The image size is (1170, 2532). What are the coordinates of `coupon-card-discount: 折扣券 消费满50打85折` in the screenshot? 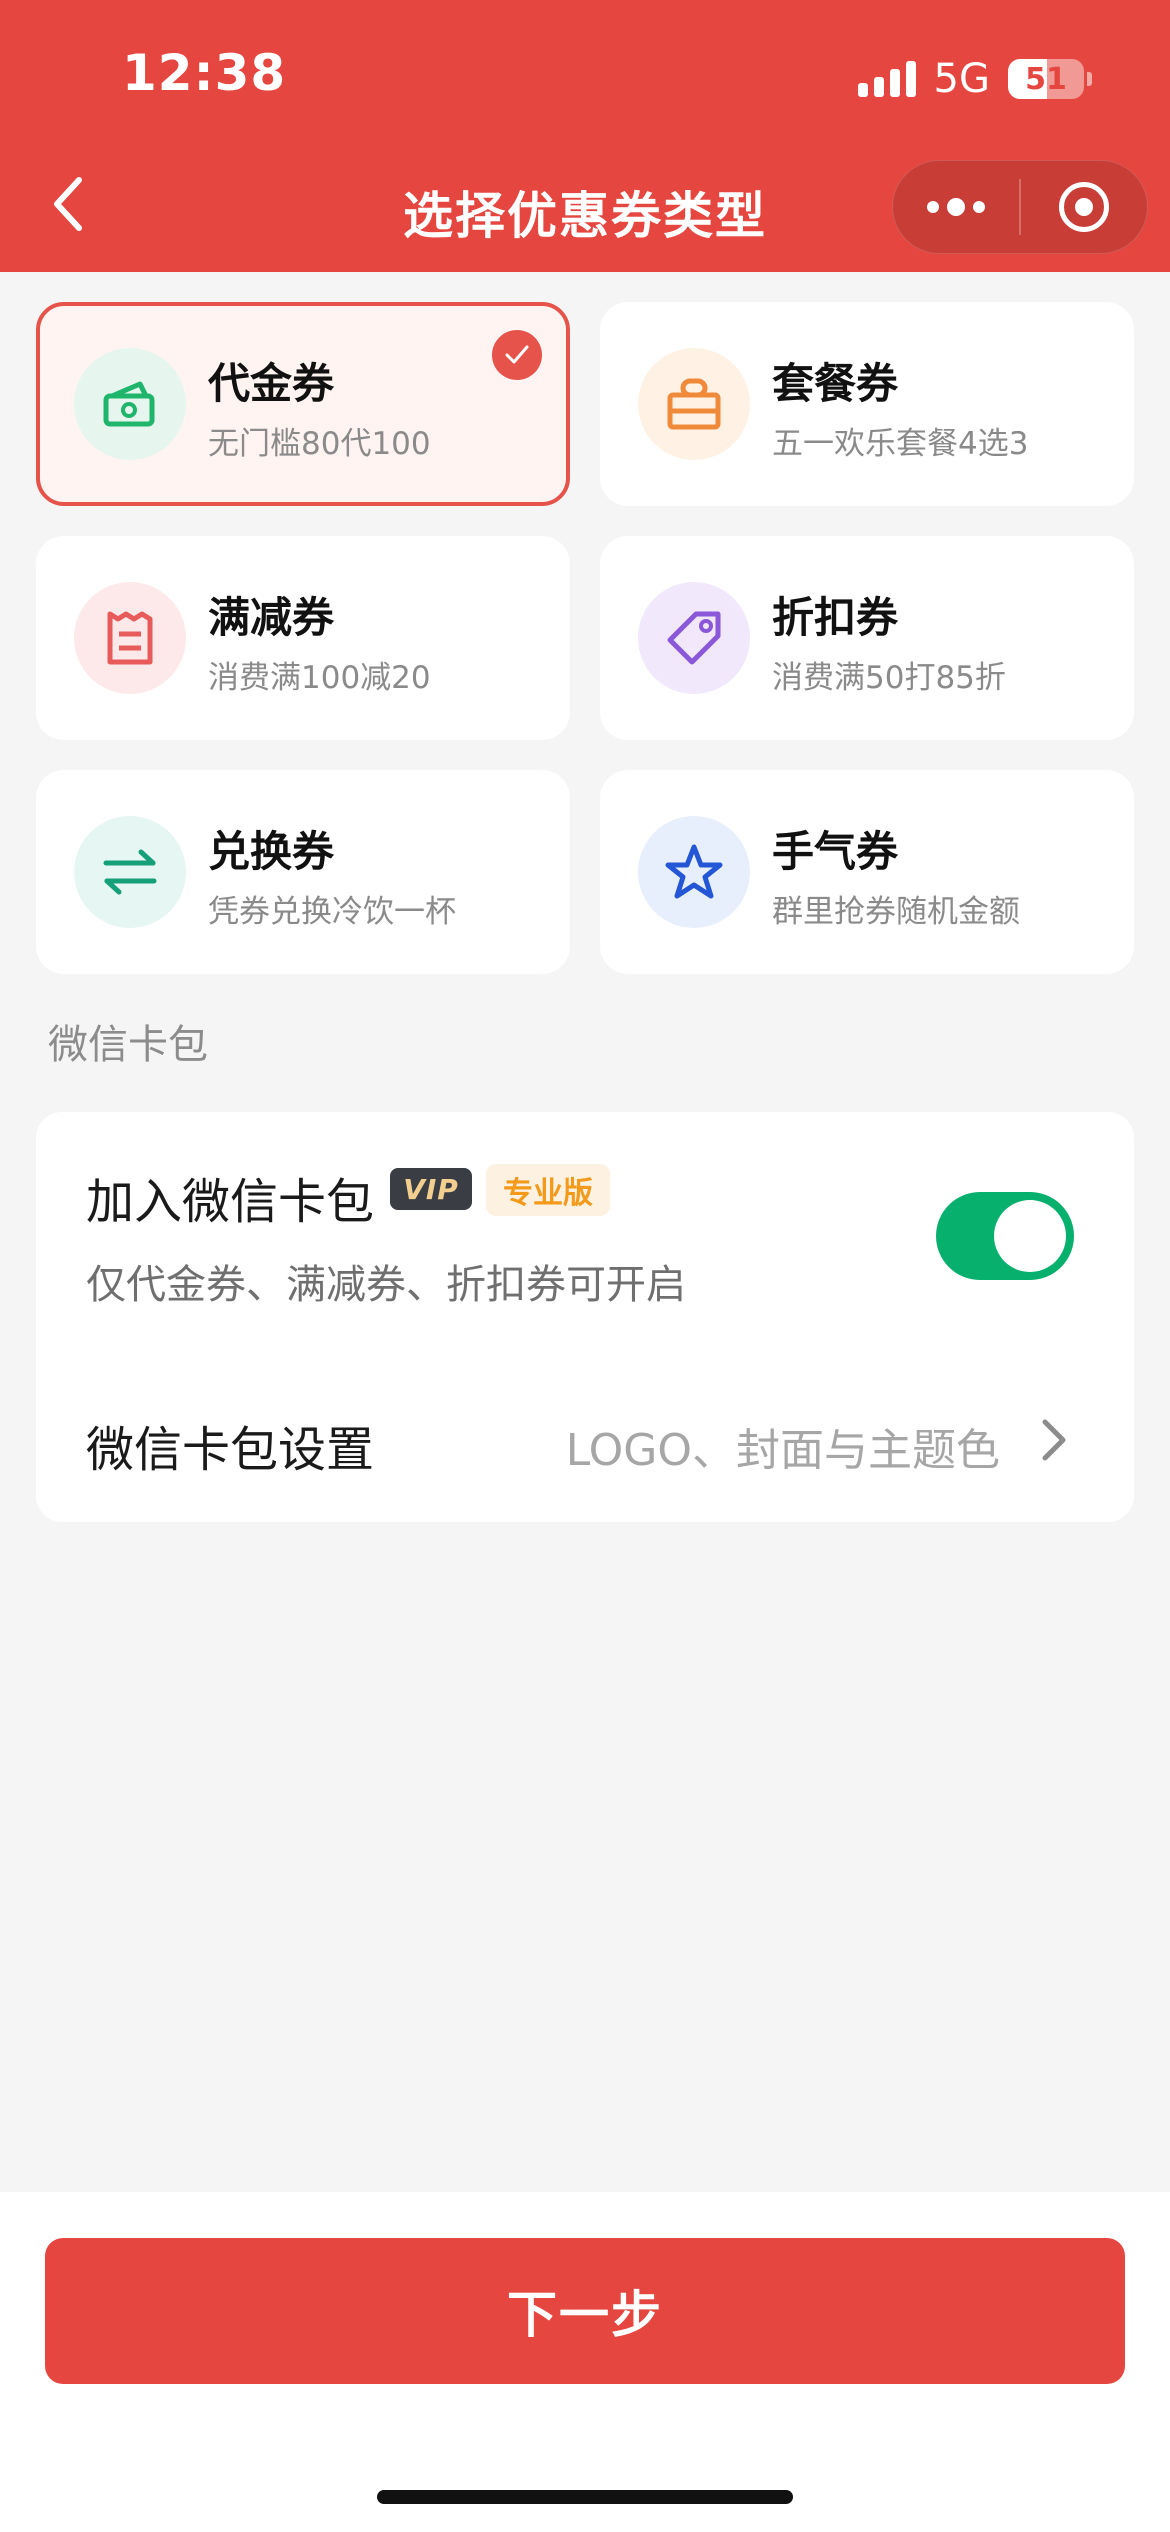 It's located at (867, 638).